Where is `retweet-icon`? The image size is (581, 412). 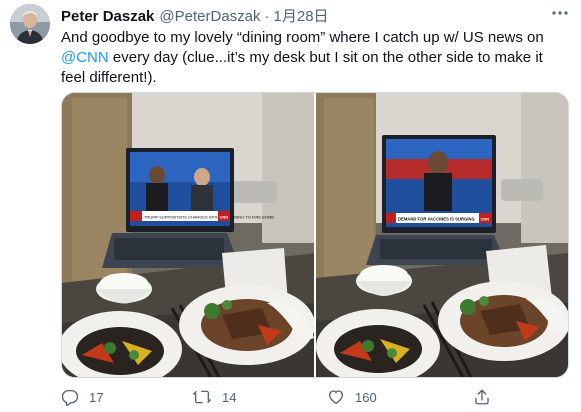
retweet-icon is located at coordinates (202, 397).